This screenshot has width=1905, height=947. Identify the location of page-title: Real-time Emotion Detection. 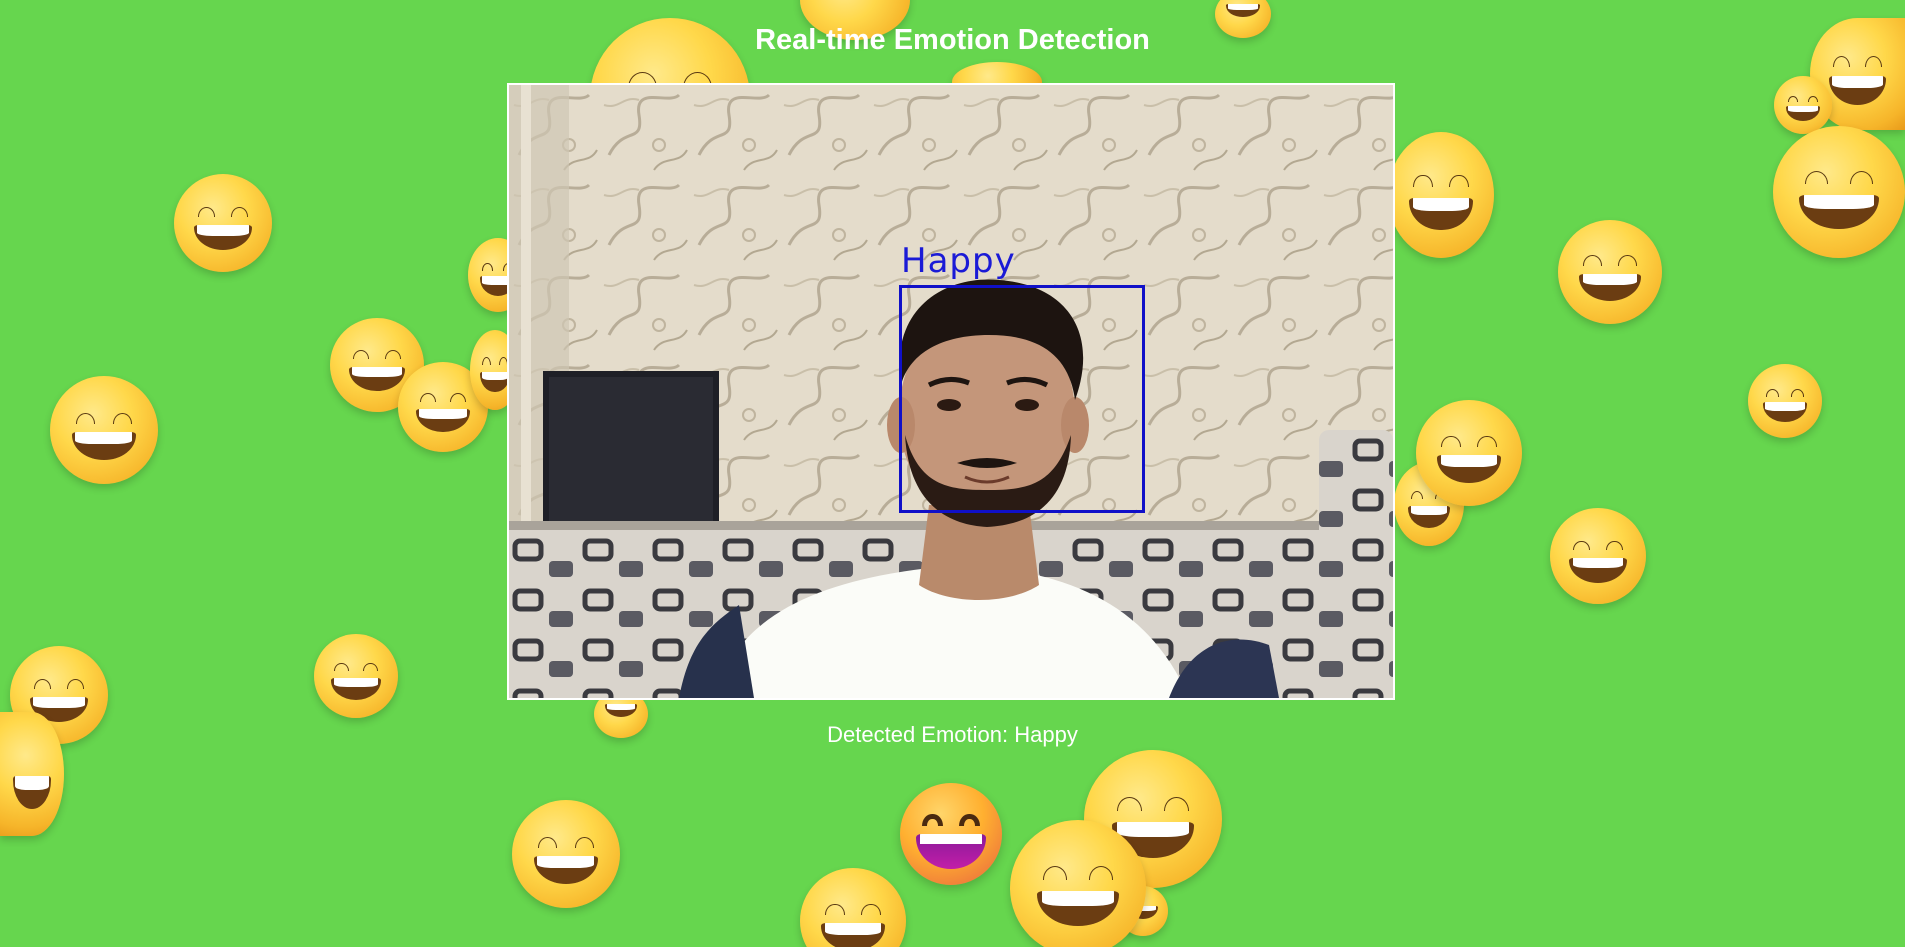
(952, 40).